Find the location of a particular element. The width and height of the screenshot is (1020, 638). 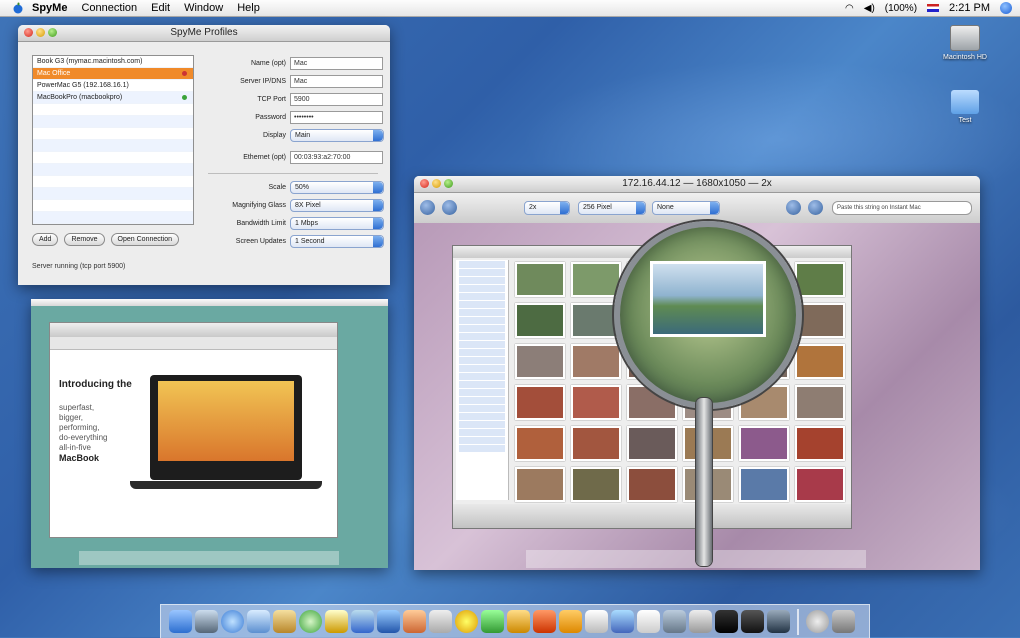

remove-button: Remove is located at coordinates (84, 239).